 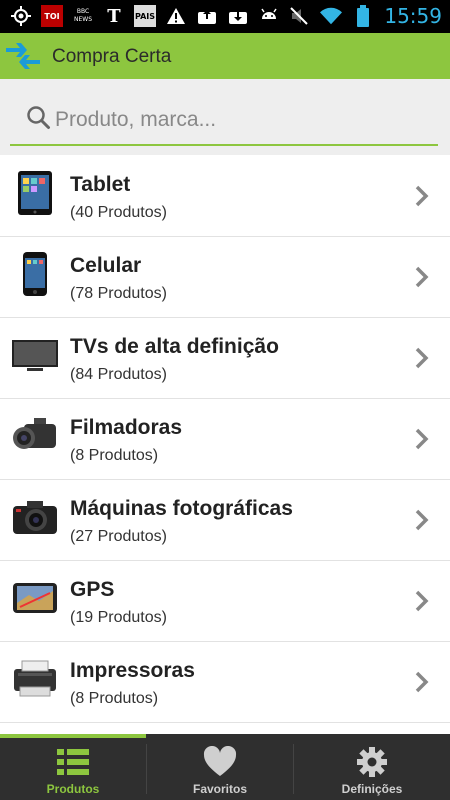 I want to click on item-title: Filmadoras, so click(x=126, y=427).